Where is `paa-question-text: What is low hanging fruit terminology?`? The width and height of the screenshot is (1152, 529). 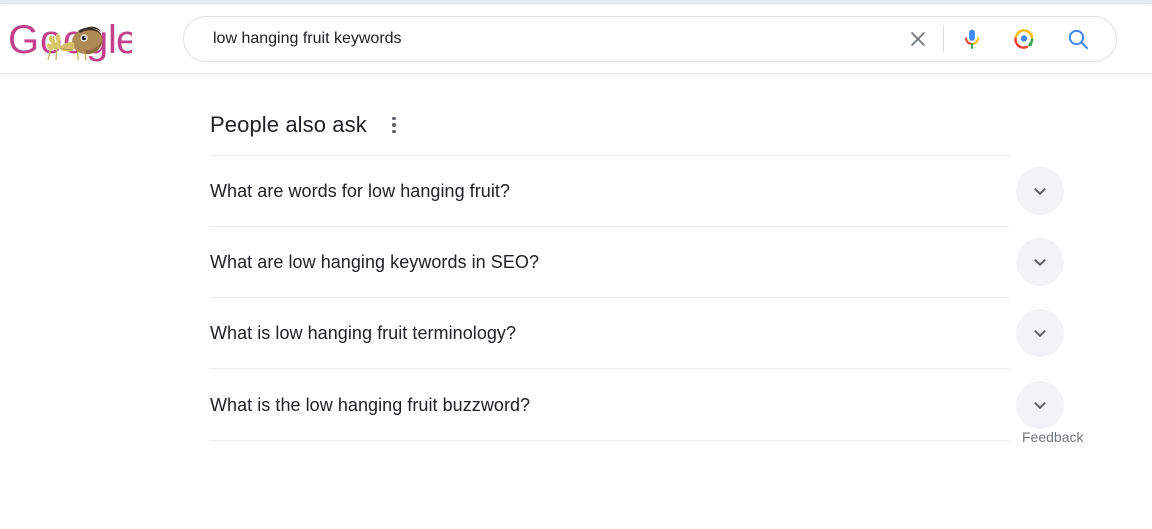 paa-question-text: What is low hanging fruit terminology? is located at coordinates (363, 333).